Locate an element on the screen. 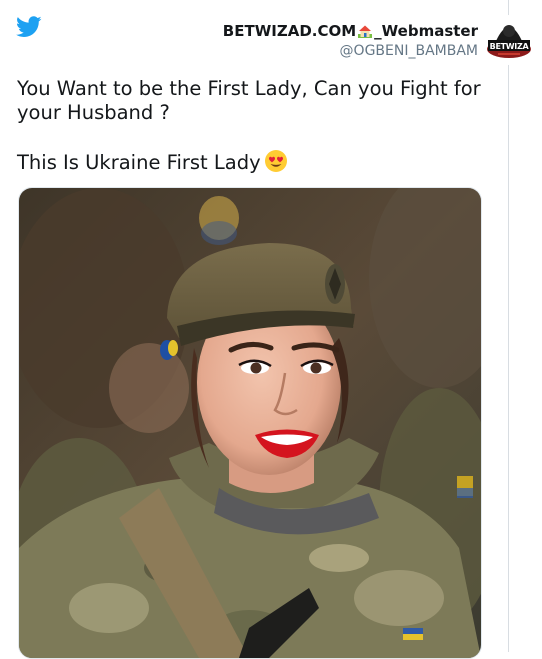 This screenshot has width=542, height=659. avatar-logo-icon is located at coordinates (509, 40).